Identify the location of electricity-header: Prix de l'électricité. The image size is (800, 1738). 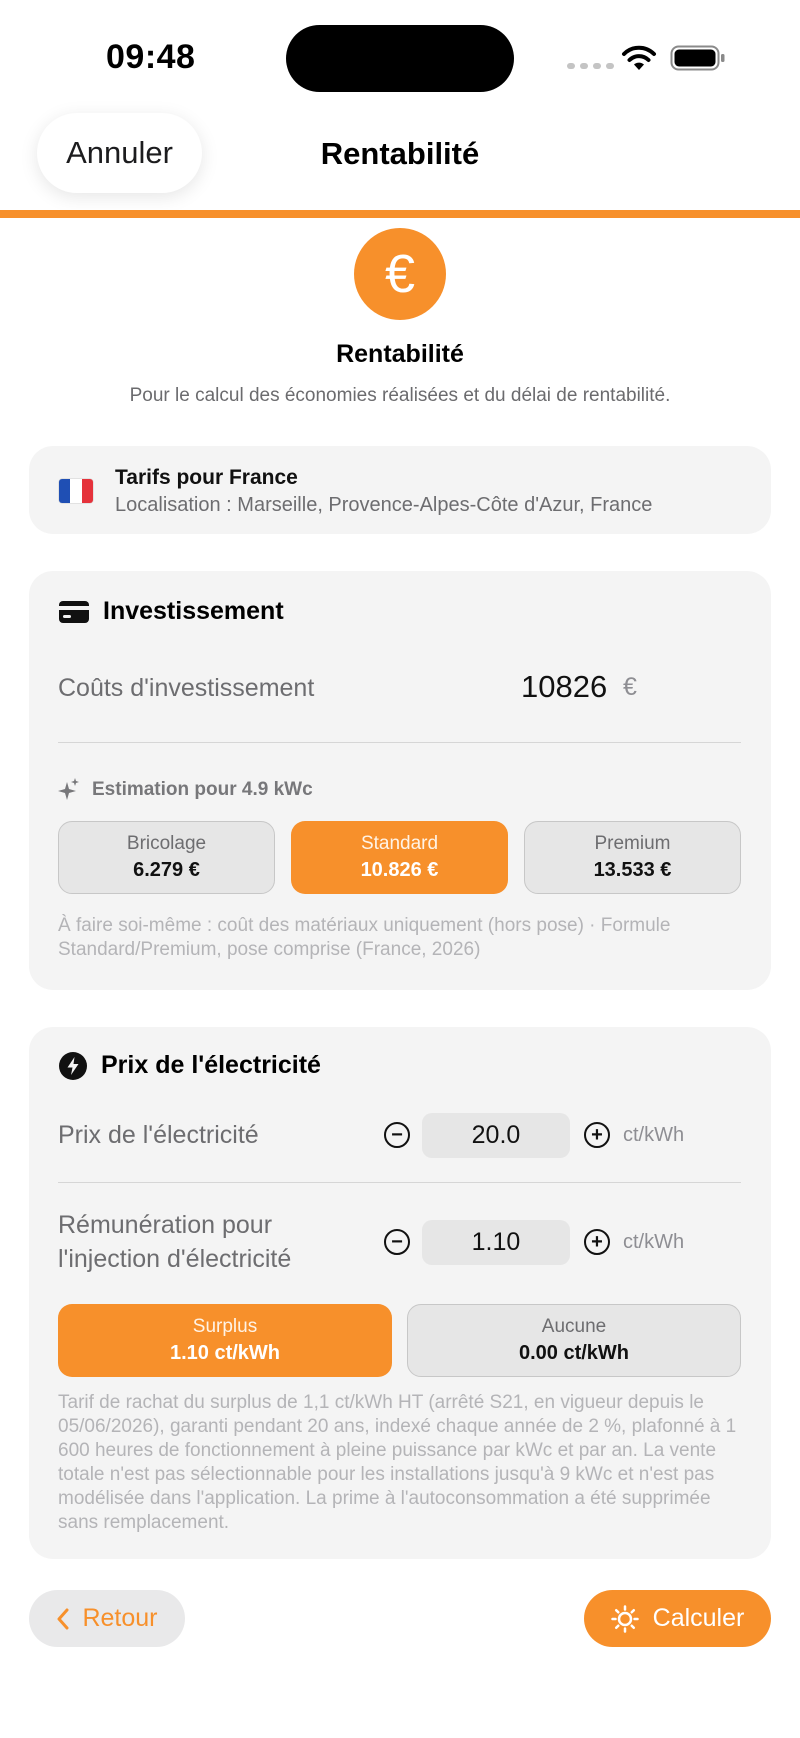
(190, 1065).